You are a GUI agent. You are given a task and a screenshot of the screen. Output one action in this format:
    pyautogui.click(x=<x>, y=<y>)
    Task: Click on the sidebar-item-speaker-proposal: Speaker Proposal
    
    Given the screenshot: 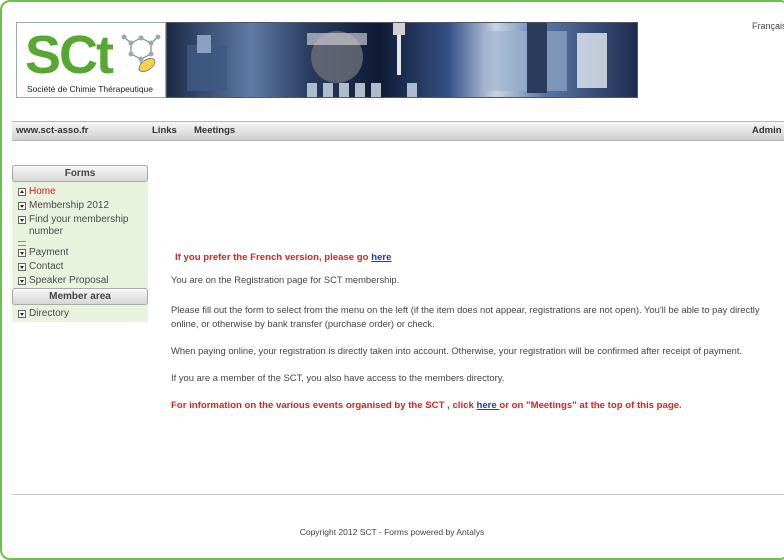 What is the action you would take?
    pyautogui.click(x=80, y=281)
    